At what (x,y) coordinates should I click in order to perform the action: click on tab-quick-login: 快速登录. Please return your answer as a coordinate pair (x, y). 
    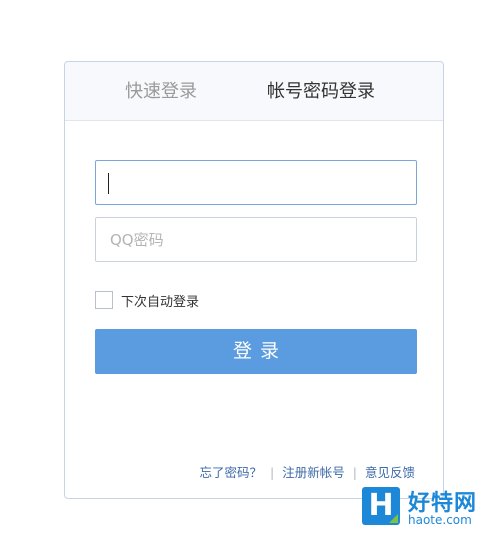
    Looking at the image, I should click on (161, 92).